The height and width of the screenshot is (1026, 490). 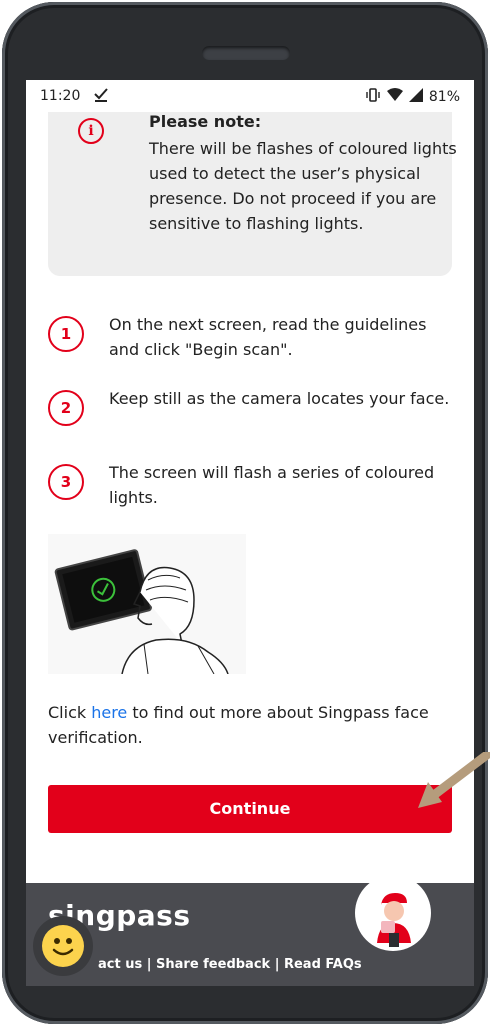 I want to click on info-icon: i, so click(x=91, y=131).